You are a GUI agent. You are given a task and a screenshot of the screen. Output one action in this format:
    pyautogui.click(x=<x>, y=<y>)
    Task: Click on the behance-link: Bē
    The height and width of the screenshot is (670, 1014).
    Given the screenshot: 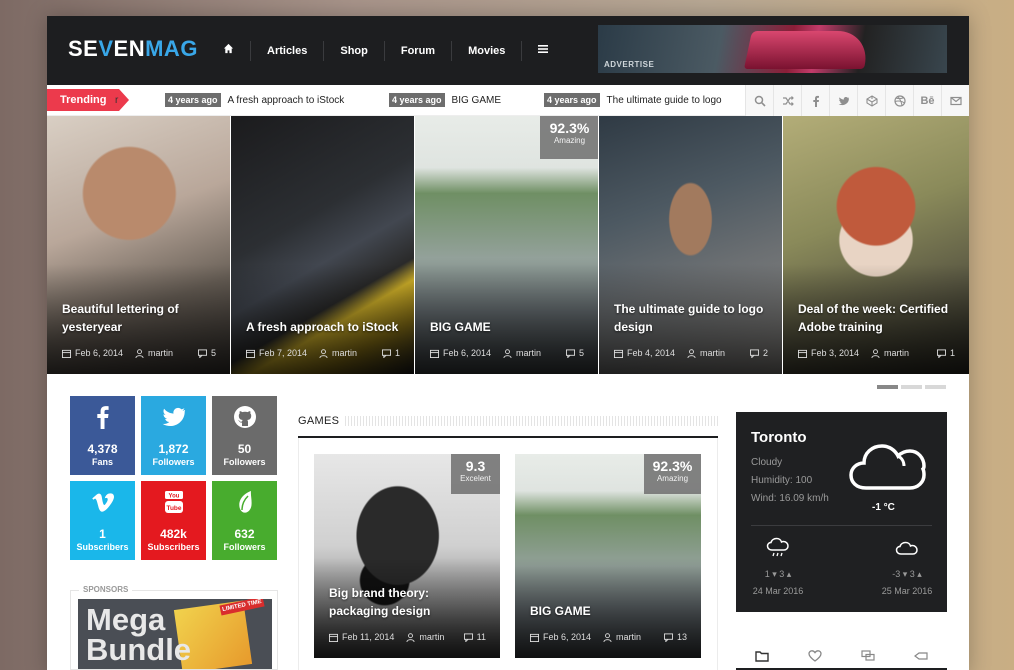 What is the action you would take?
    pyautogui.click(x=927, y=100)
    